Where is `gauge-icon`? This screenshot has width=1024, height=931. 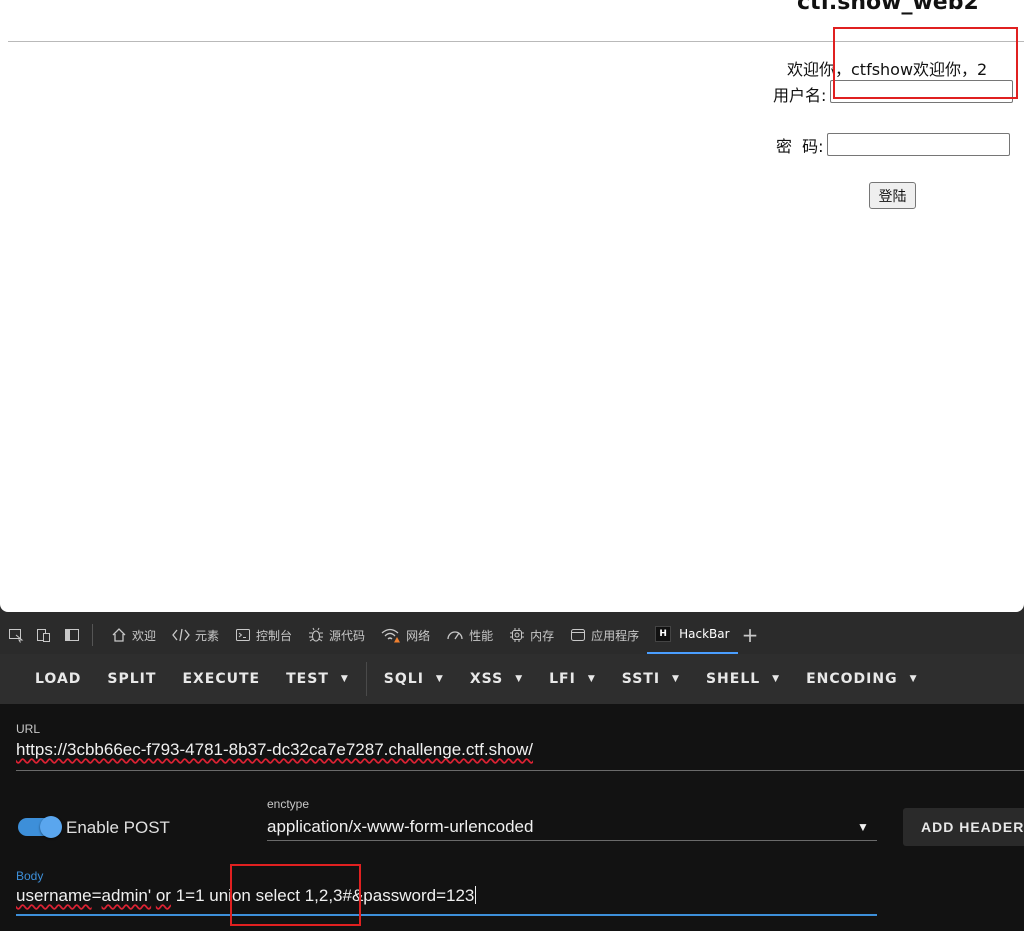 gauge-icon is located at coordinates (455, 635).